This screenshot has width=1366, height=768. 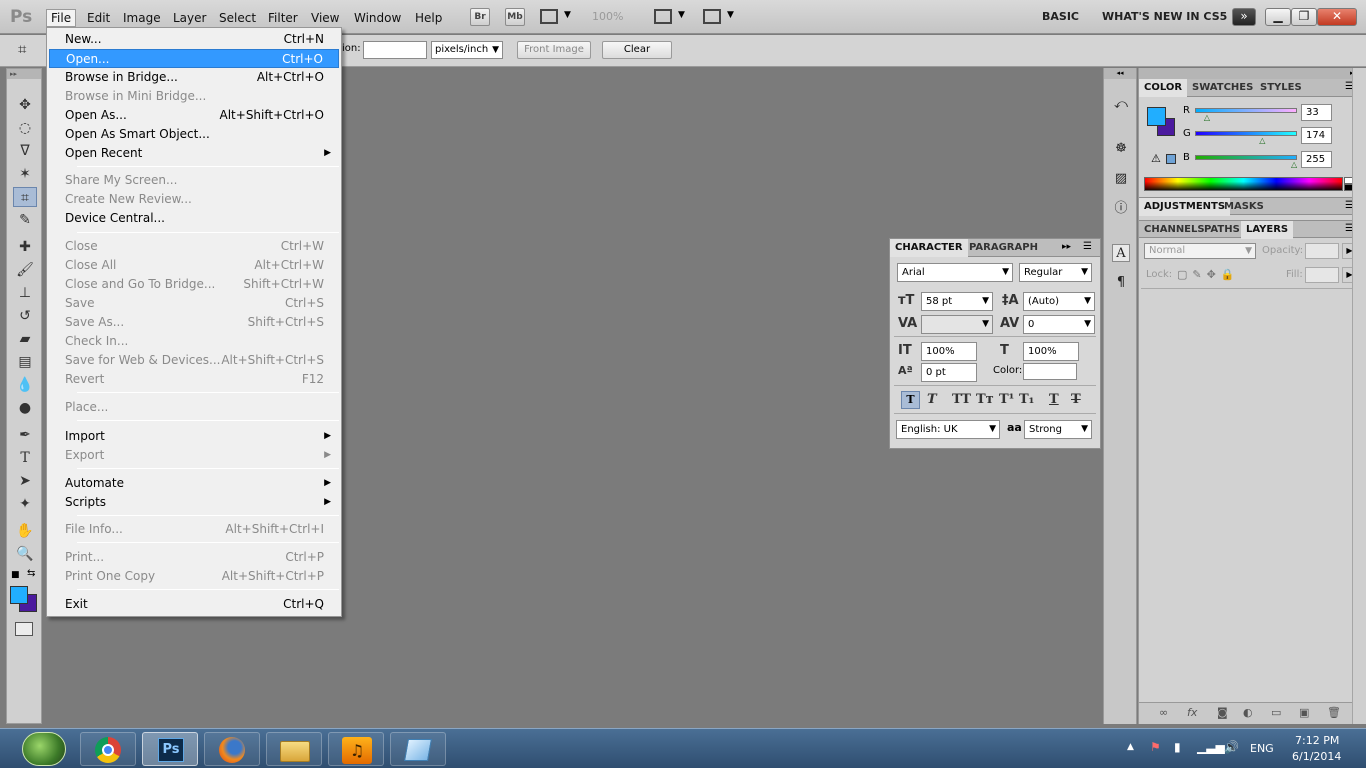 What do you see at coordinates (1222, 88) in the screenshot?
I see `tab-swatches: SWATCHES` at bounding box center [1222, 88].